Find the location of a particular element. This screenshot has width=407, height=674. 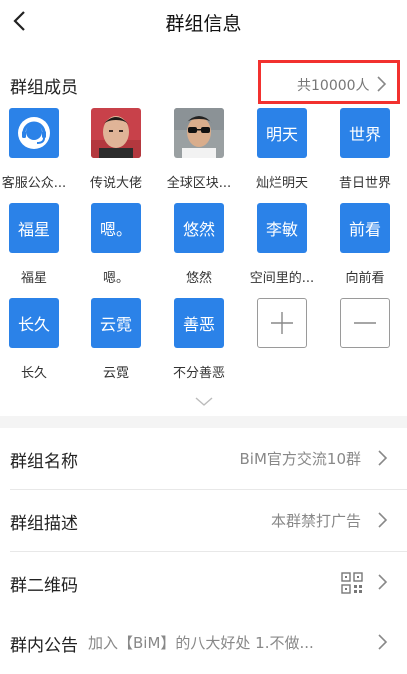

member-tile: 善恶 is located at coordinates (199, 323).